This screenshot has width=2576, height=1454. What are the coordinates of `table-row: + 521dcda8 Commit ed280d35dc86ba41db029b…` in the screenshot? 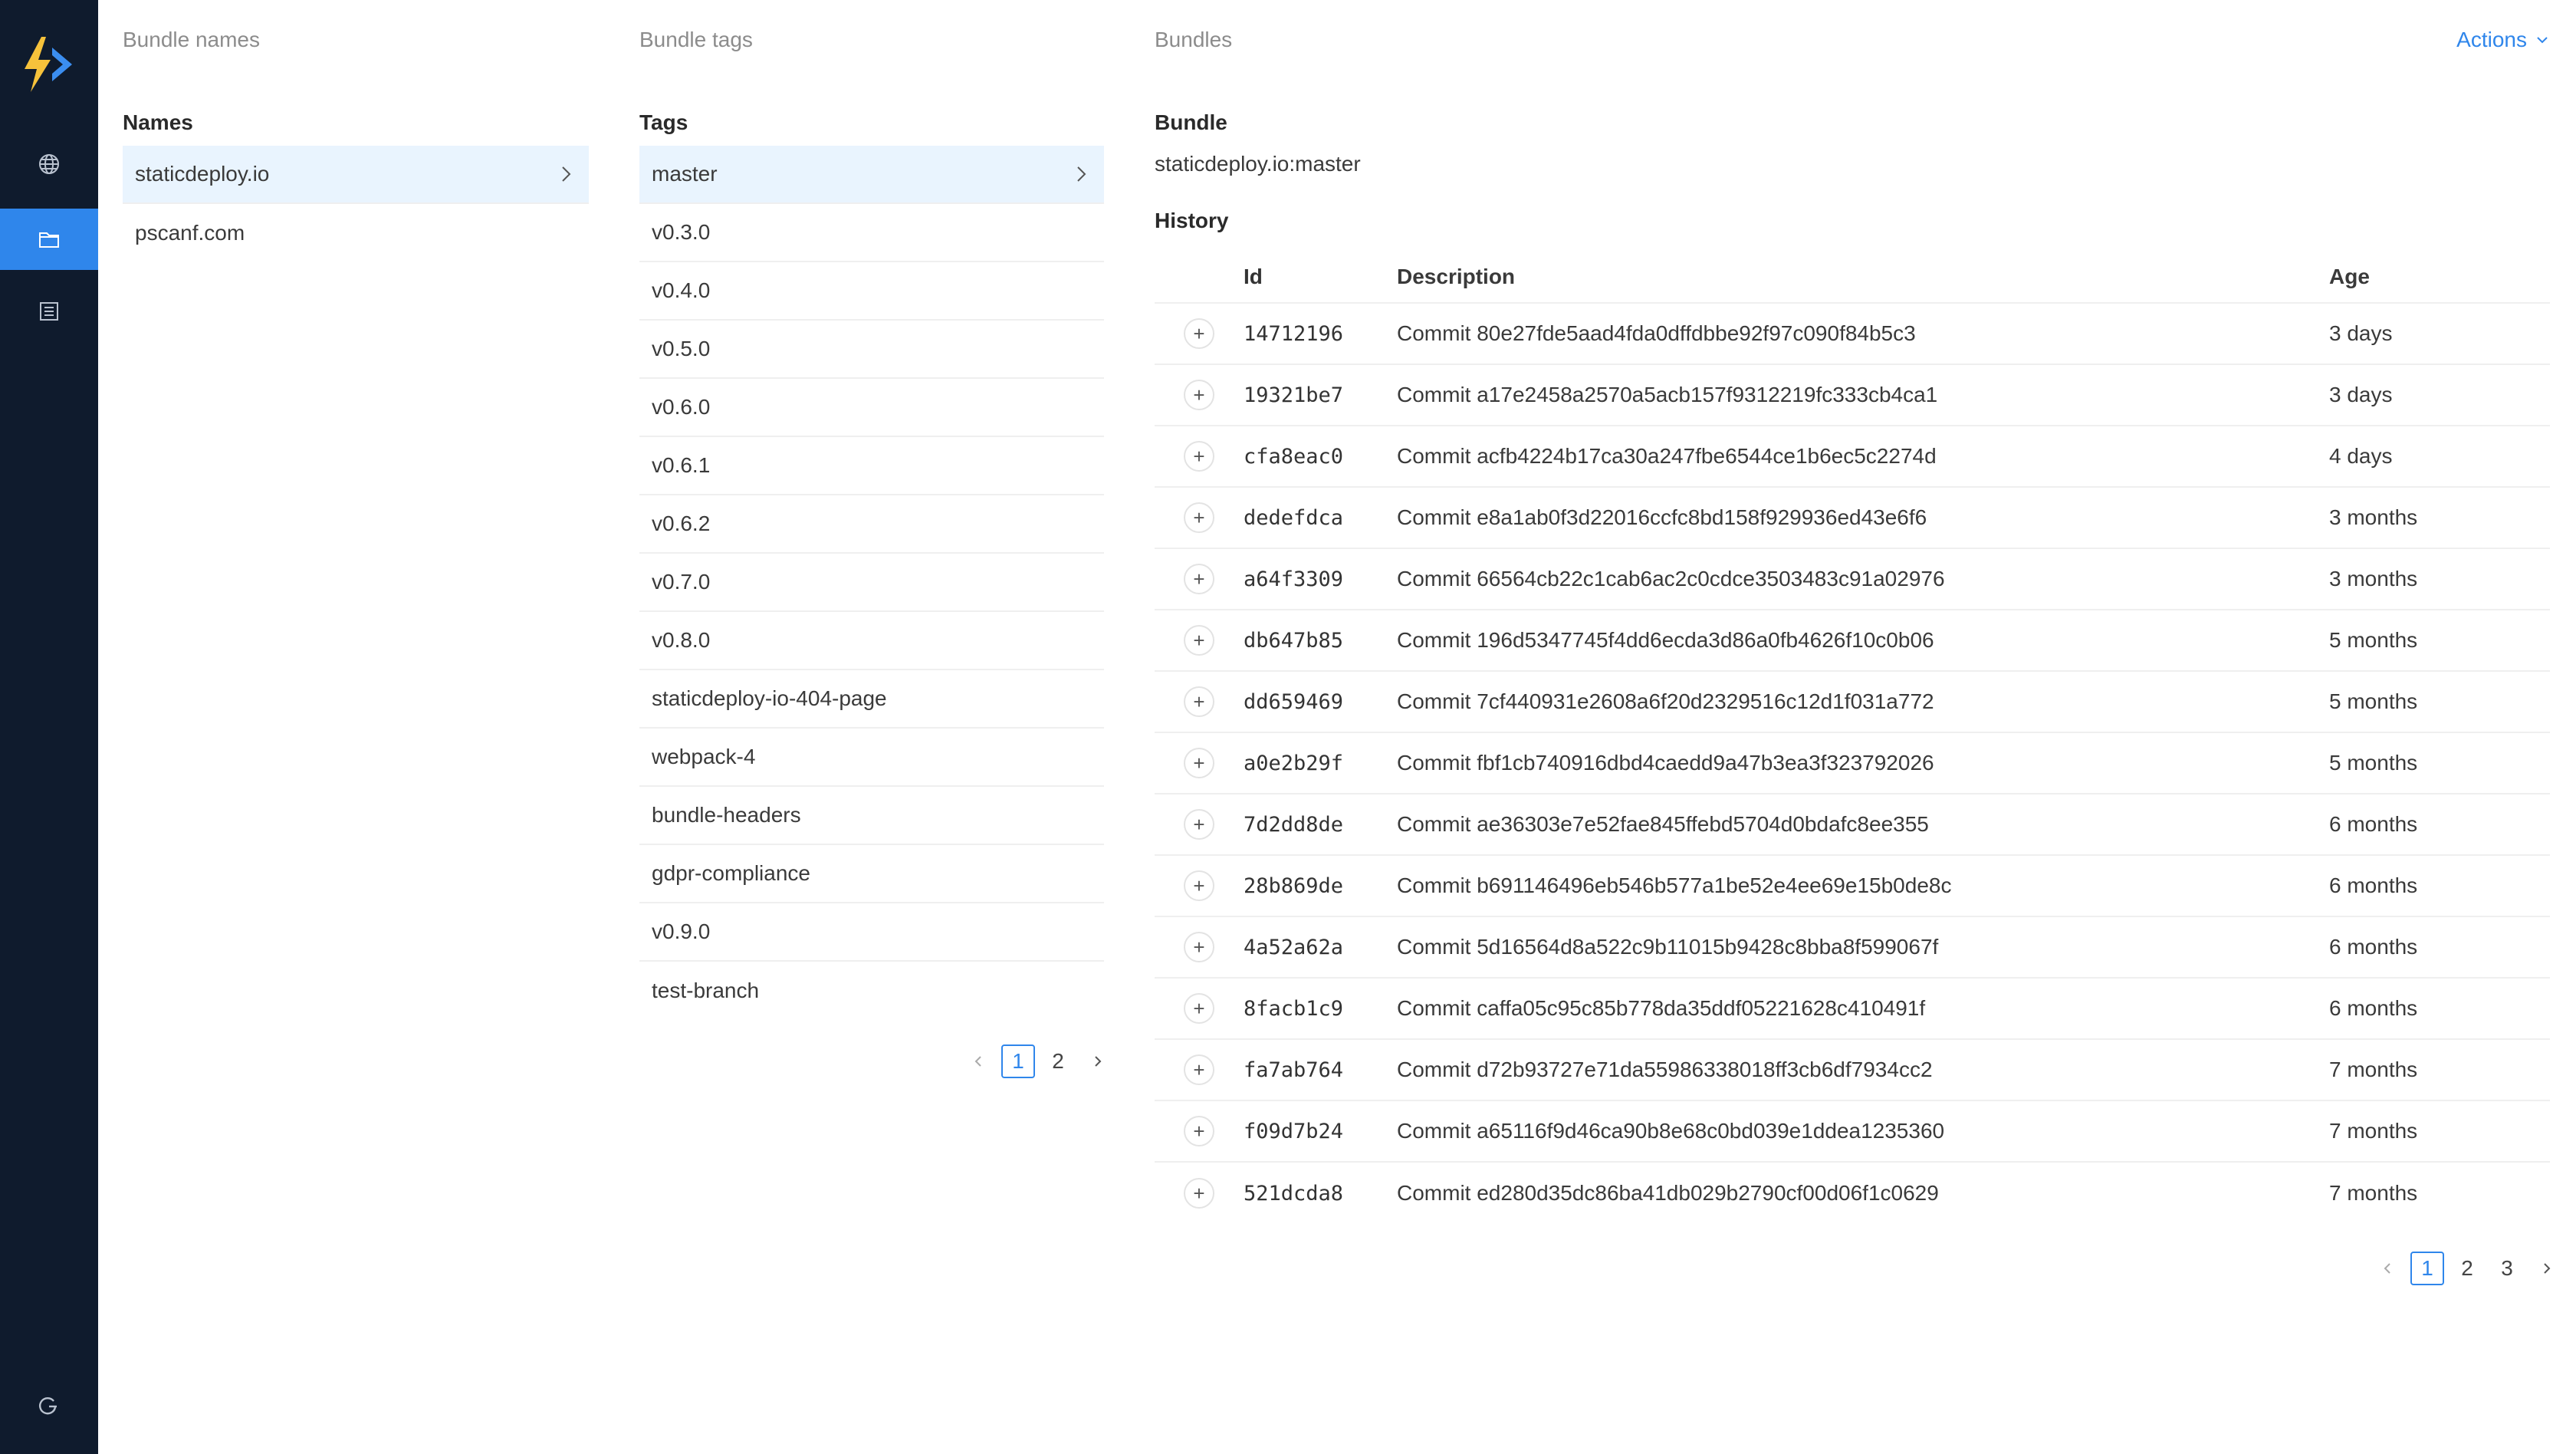 It's located at (1853, 1193).